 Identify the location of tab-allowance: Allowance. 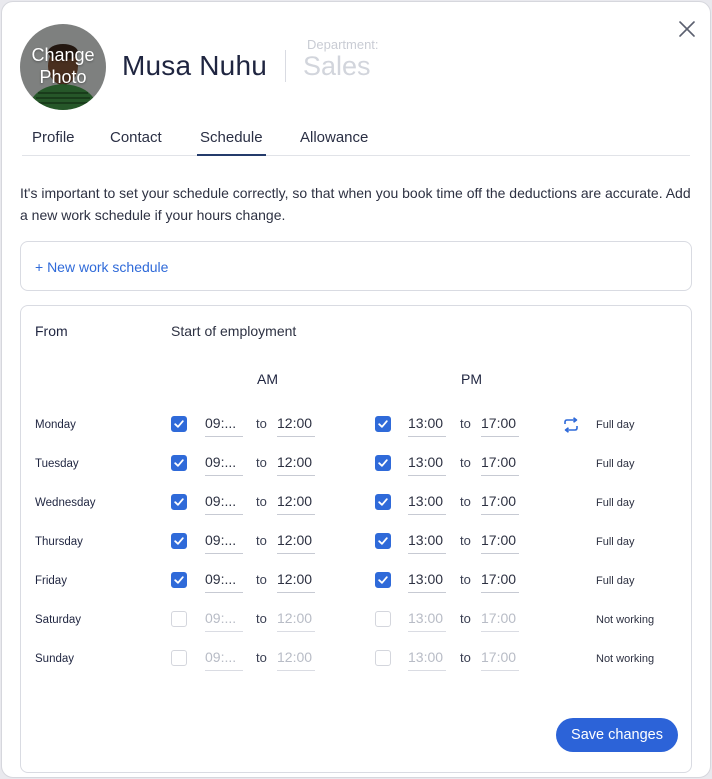
(334, 137).